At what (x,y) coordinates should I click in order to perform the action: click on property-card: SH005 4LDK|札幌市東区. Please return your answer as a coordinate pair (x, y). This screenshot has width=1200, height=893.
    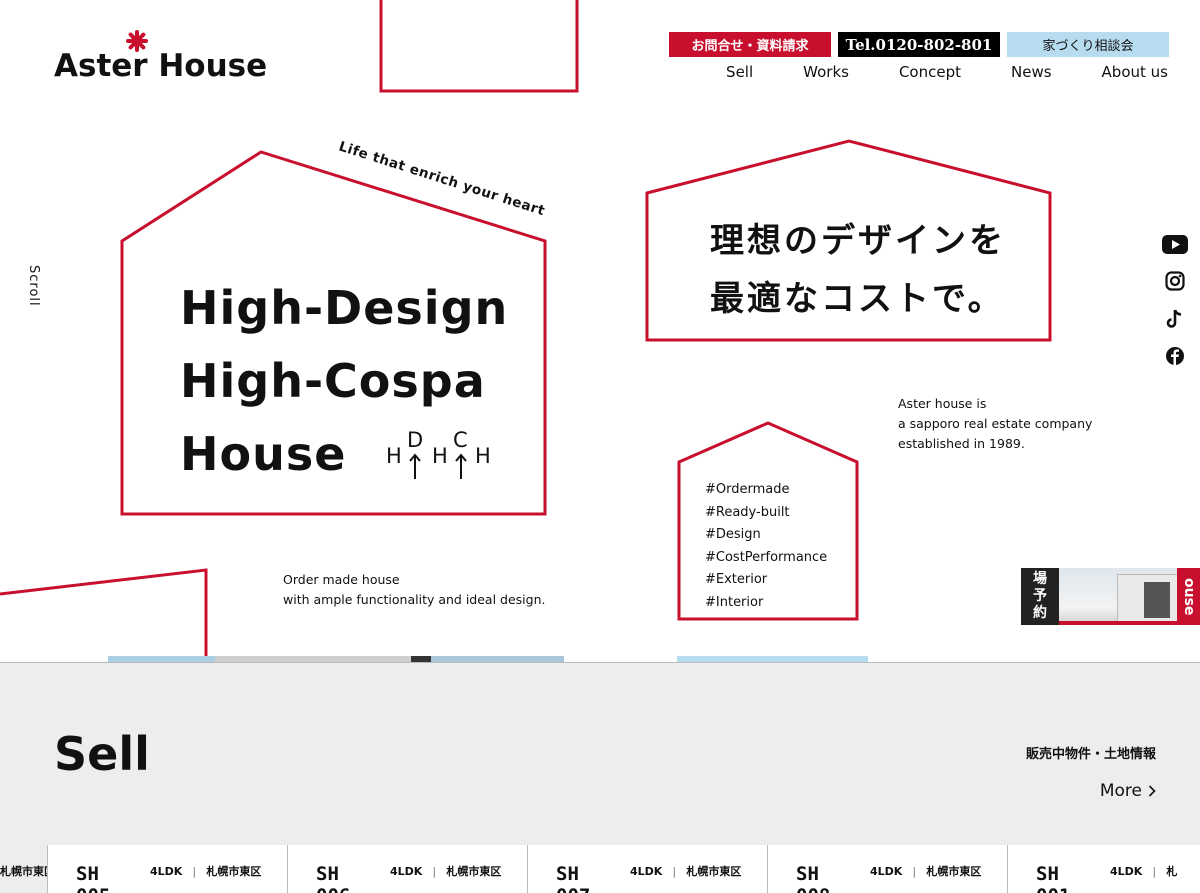
    Looking at the image, I should click on (167, 869).